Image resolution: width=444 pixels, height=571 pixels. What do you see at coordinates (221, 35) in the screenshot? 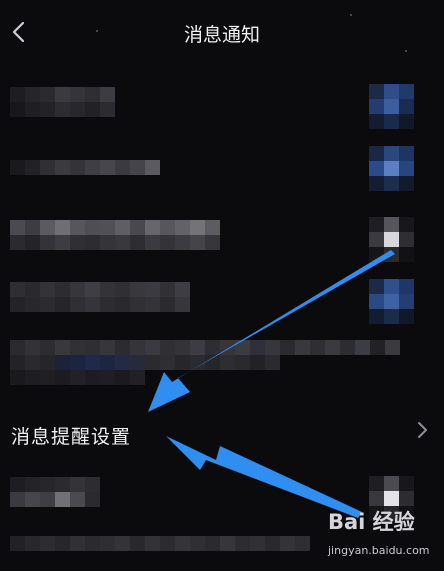
I see `page-title: 消息通知` at bounding box center [221, 35].